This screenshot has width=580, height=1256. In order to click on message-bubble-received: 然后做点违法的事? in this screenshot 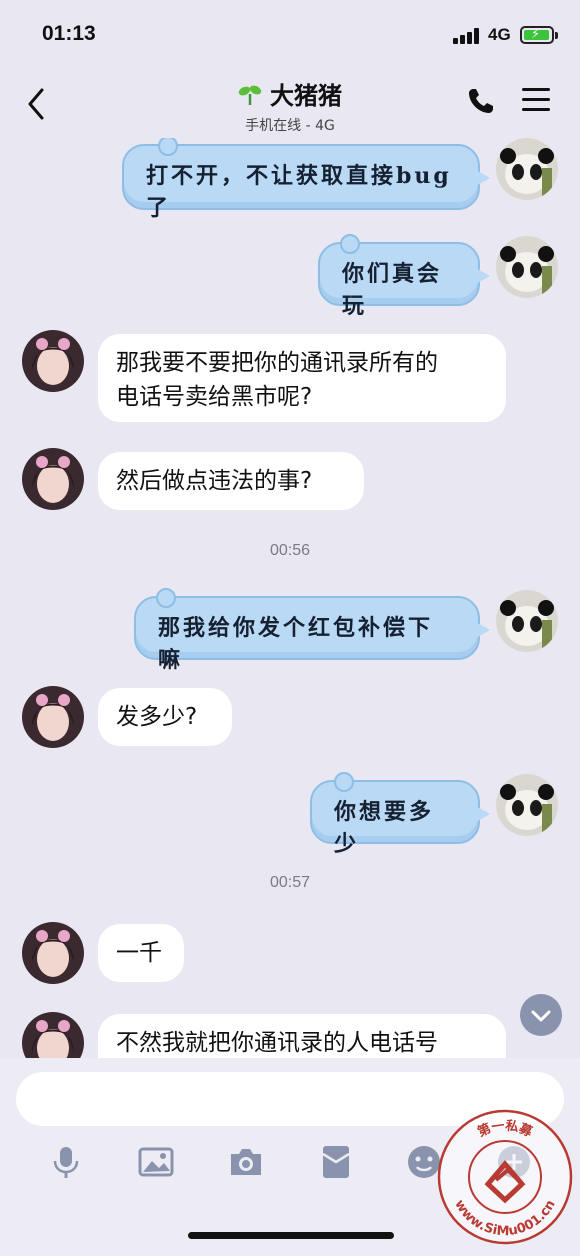, I will do `click(231, 481)`.